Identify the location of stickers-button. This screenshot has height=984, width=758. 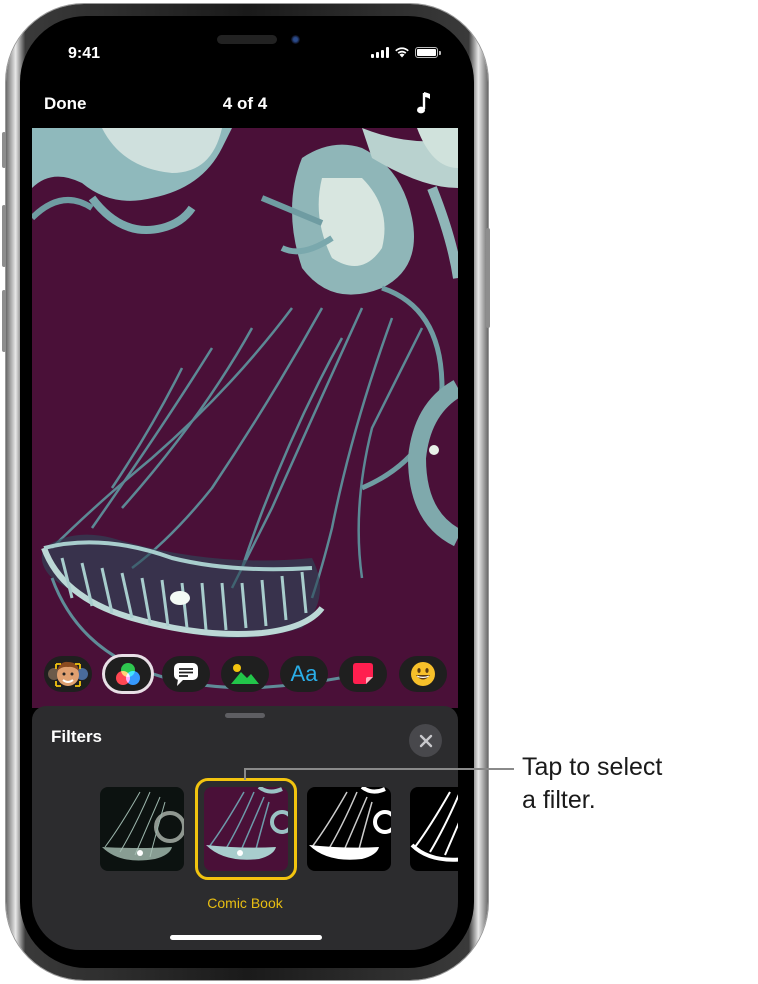
(363, 674).